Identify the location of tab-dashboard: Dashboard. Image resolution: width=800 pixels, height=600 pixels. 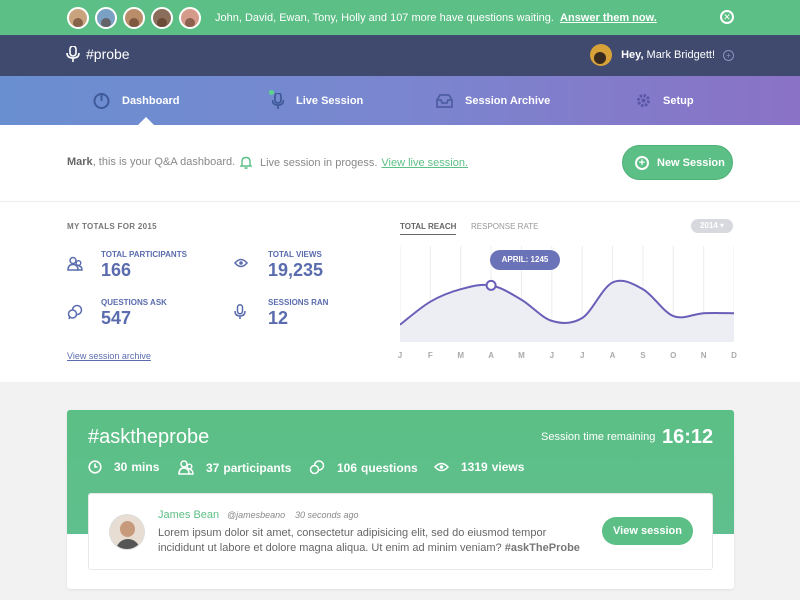
(136, 100).